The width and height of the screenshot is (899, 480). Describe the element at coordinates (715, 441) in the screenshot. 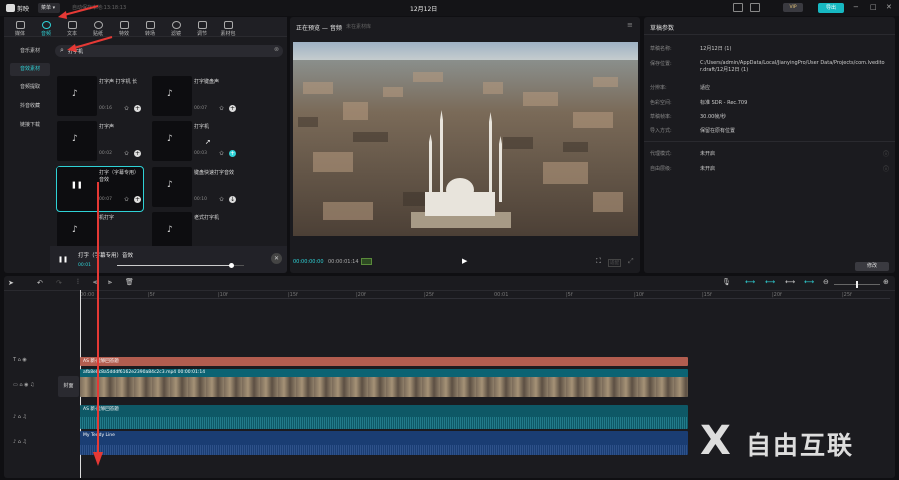

I see `watermark-logo-icon: X` at that location.